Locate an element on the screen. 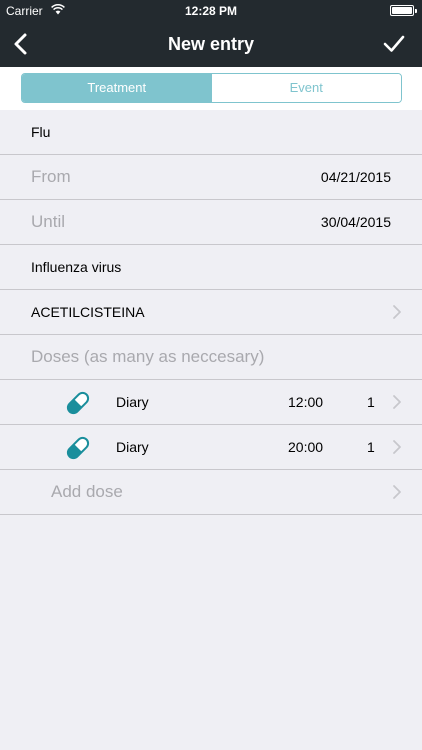 The height and width of the screenshot is (750, 422). from-label: From is located at coordinates (51, 176).